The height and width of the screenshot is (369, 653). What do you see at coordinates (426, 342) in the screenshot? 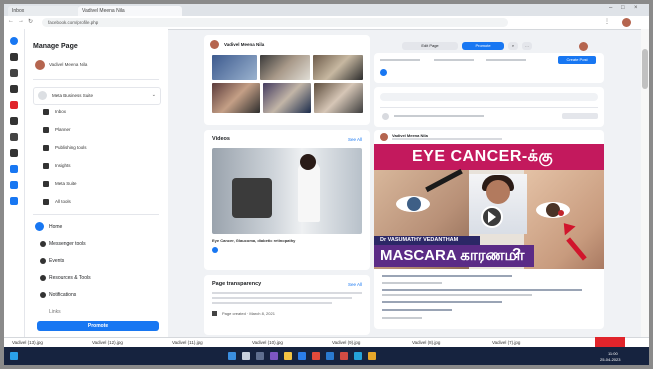
I see `download-item: Vadivel (8).jpg` at bounding box center [426, 342].